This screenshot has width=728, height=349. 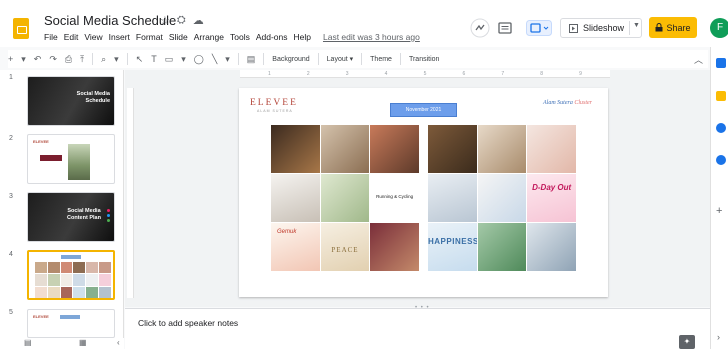 What do you see at coordinates (165, 20) in the screenshot?
I see `star-icon: ☆` at bounding box center [165, 20].